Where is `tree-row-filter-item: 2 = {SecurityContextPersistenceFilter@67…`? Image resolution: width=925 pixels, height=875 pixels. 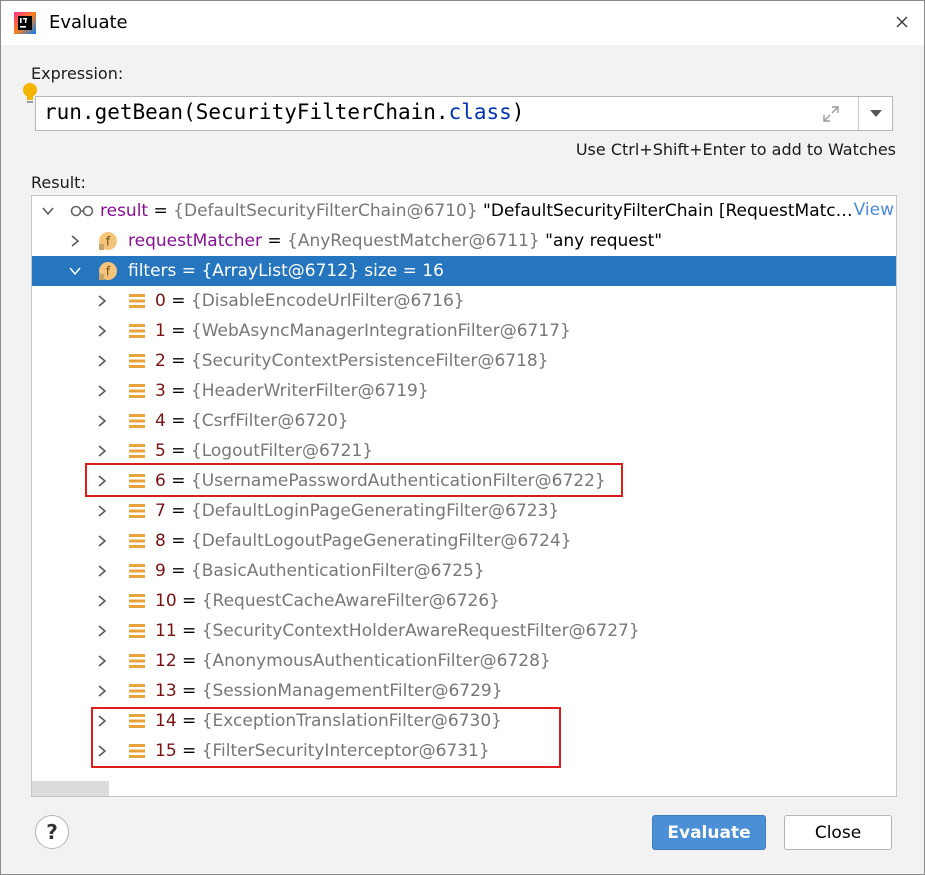
tree-row-filter-item: 2 = {SecurityContextPersistenceFilter@67… is located at coordinates (464, 361).